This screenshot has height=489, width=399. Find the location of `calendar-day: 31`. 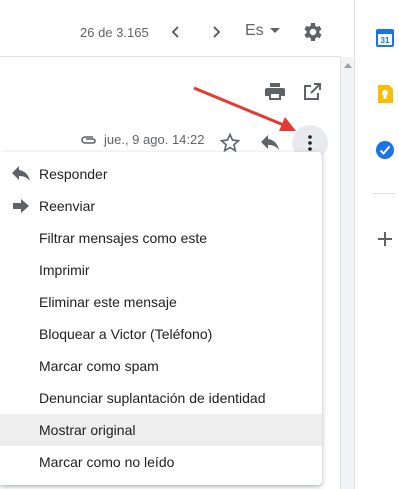

calendar-day: 31 is located at coordinates (385, 40).